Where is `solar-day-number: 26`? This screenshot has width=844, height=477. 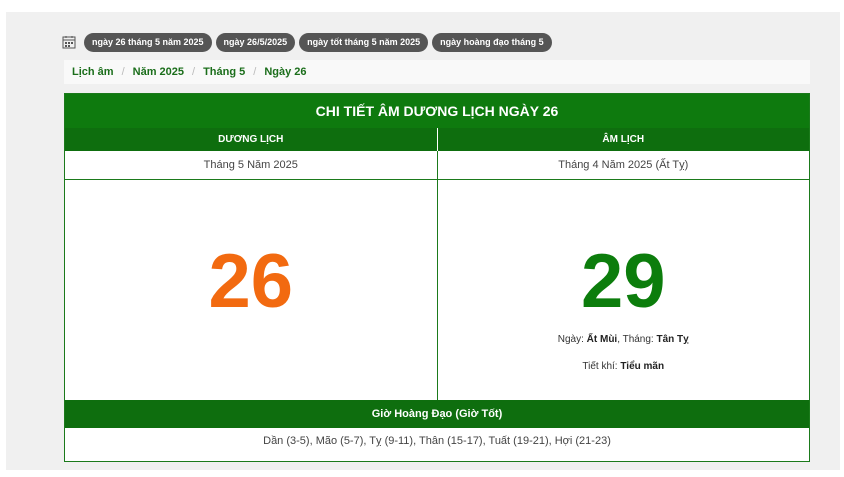
solar-day-number: 26 is located at coordinates (251, 281).